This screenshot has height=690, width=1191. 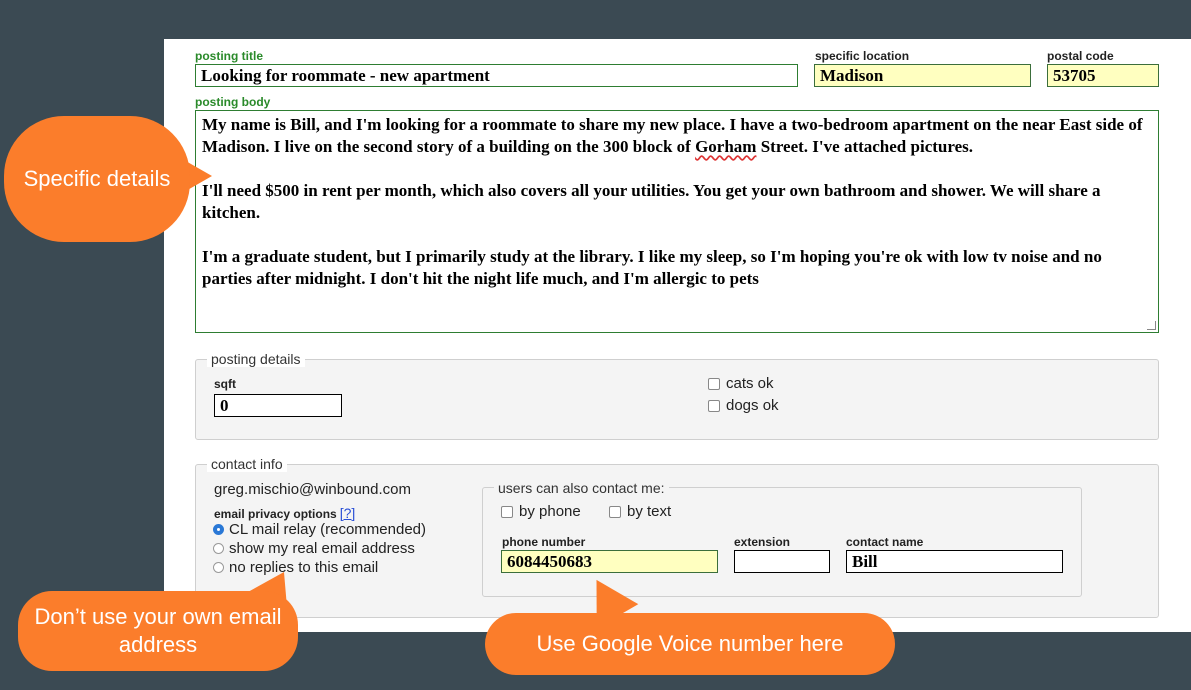 I want to click on phone-number-label: phone number, so click(x=544, y=542).